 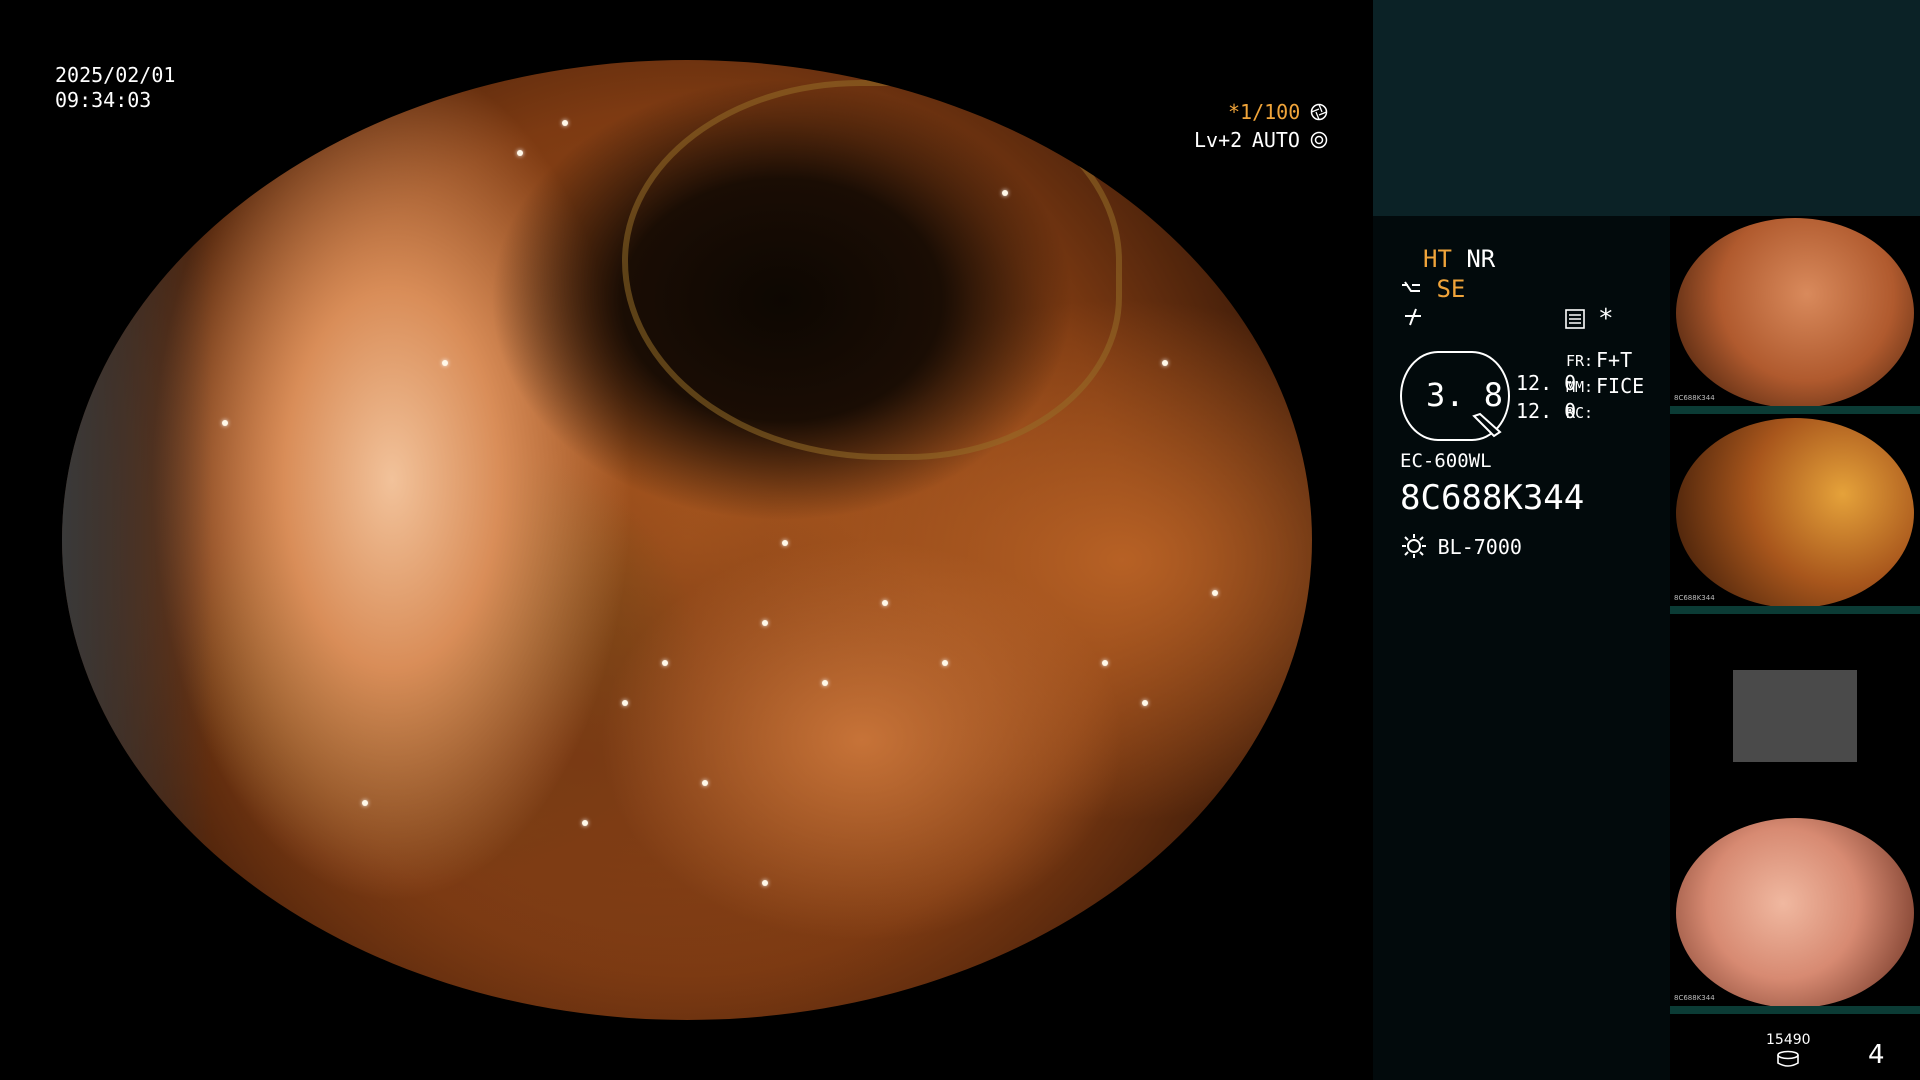 I want to click on lumen-wall-shadow, so click(x=137, y=540).